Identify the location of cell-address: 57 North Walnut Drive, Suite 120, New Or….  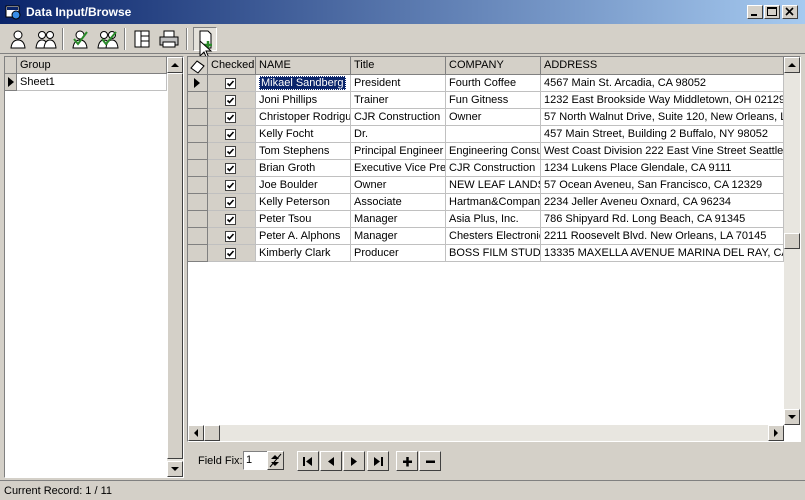
(662, 117).